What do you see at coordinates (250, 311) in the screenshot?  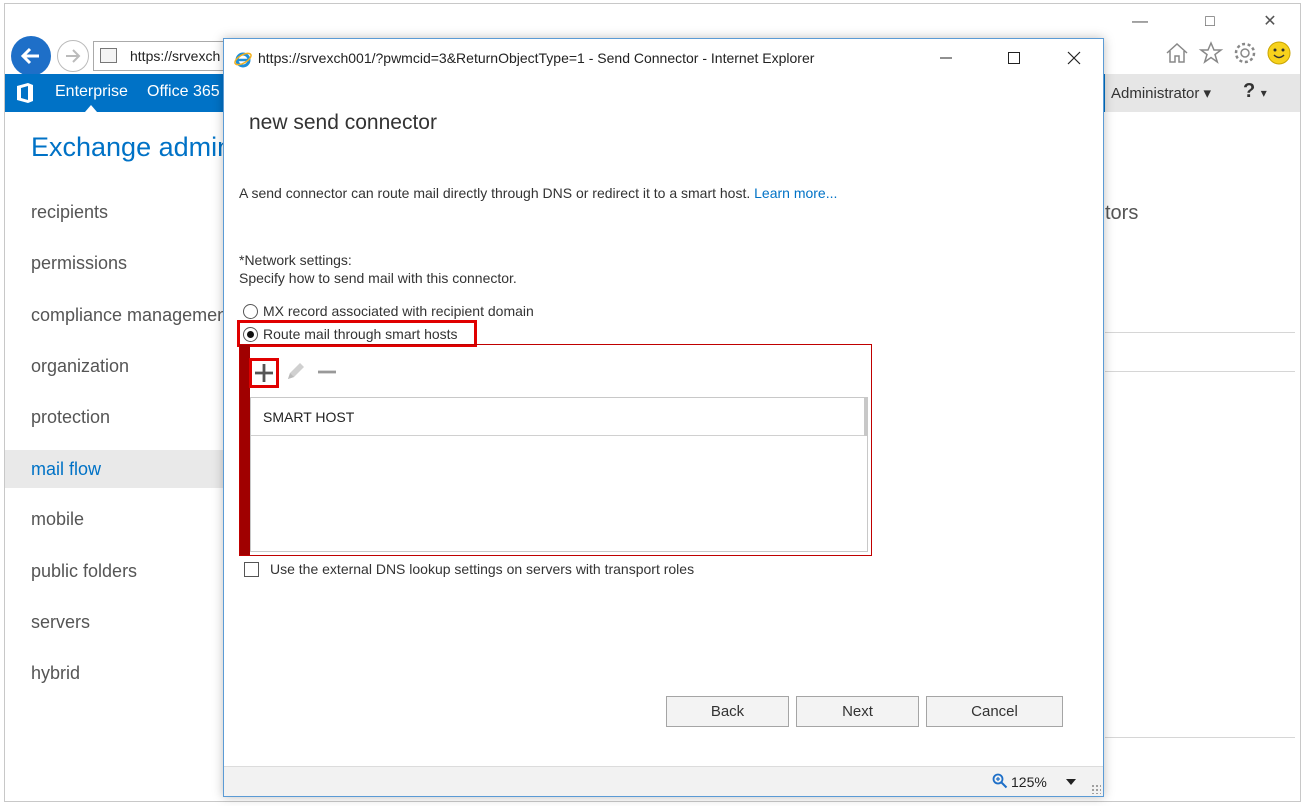 I see `radio-button-unchecked` at bounding box center [250, 311].